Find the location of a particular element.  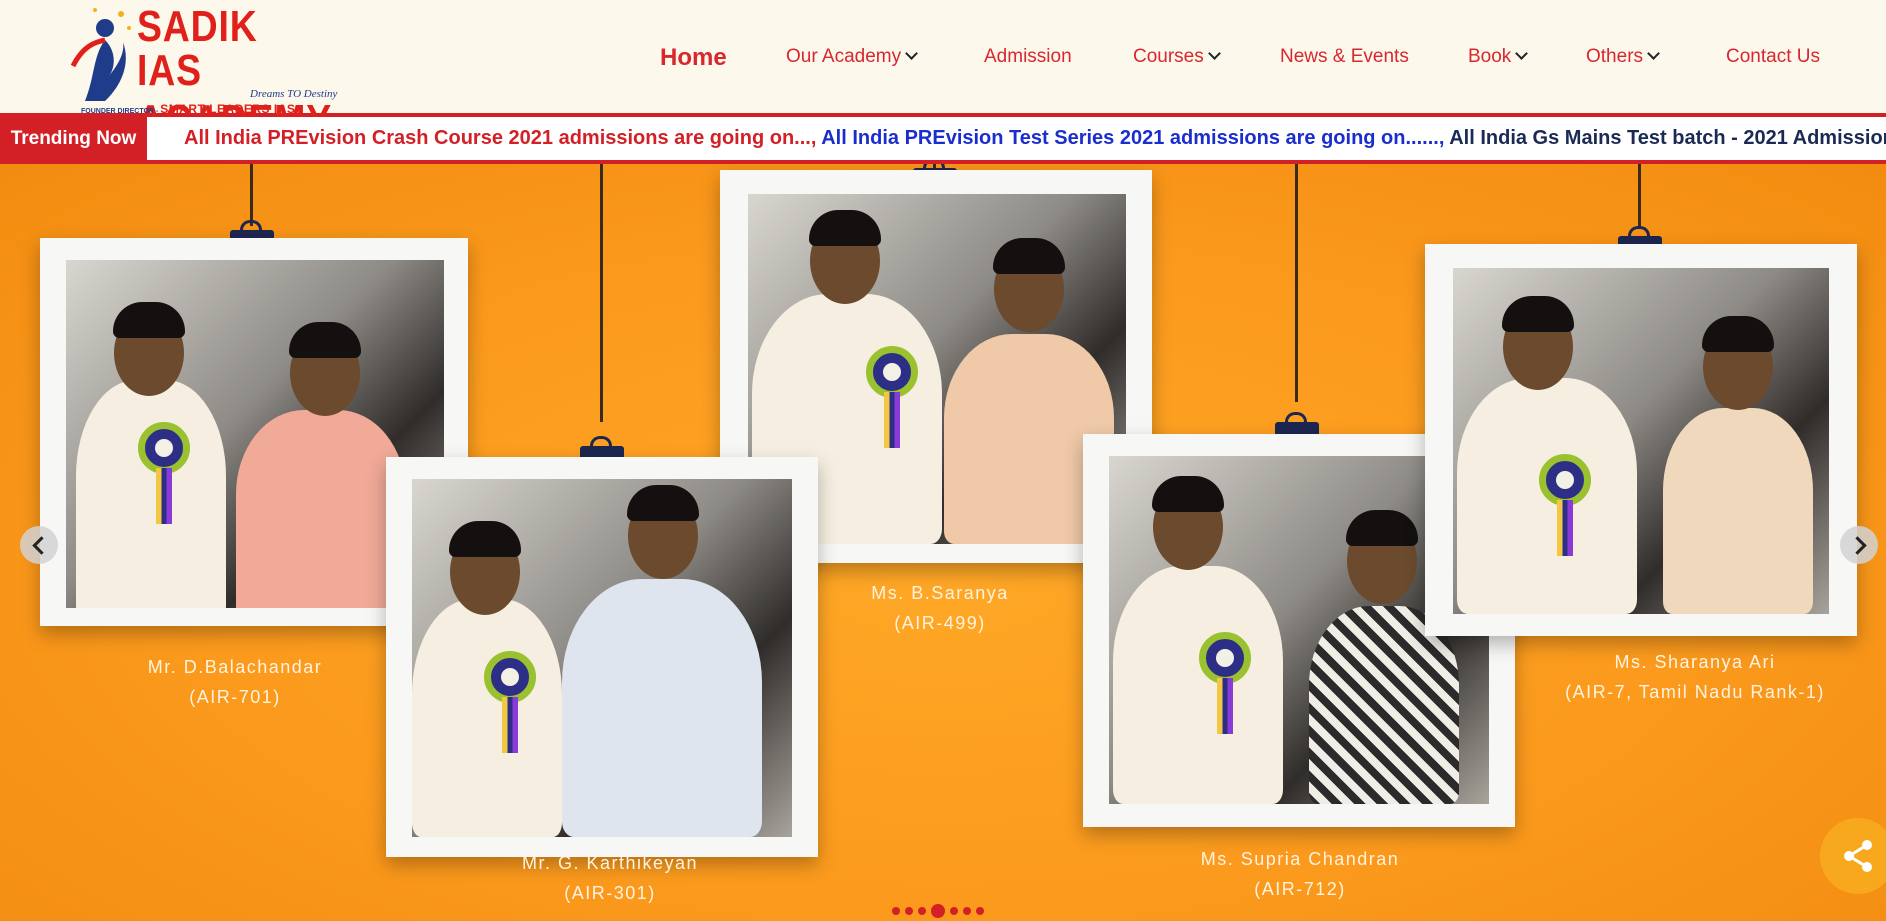

caption-rank: (AIR-301) is located at coordinates (610, 893).